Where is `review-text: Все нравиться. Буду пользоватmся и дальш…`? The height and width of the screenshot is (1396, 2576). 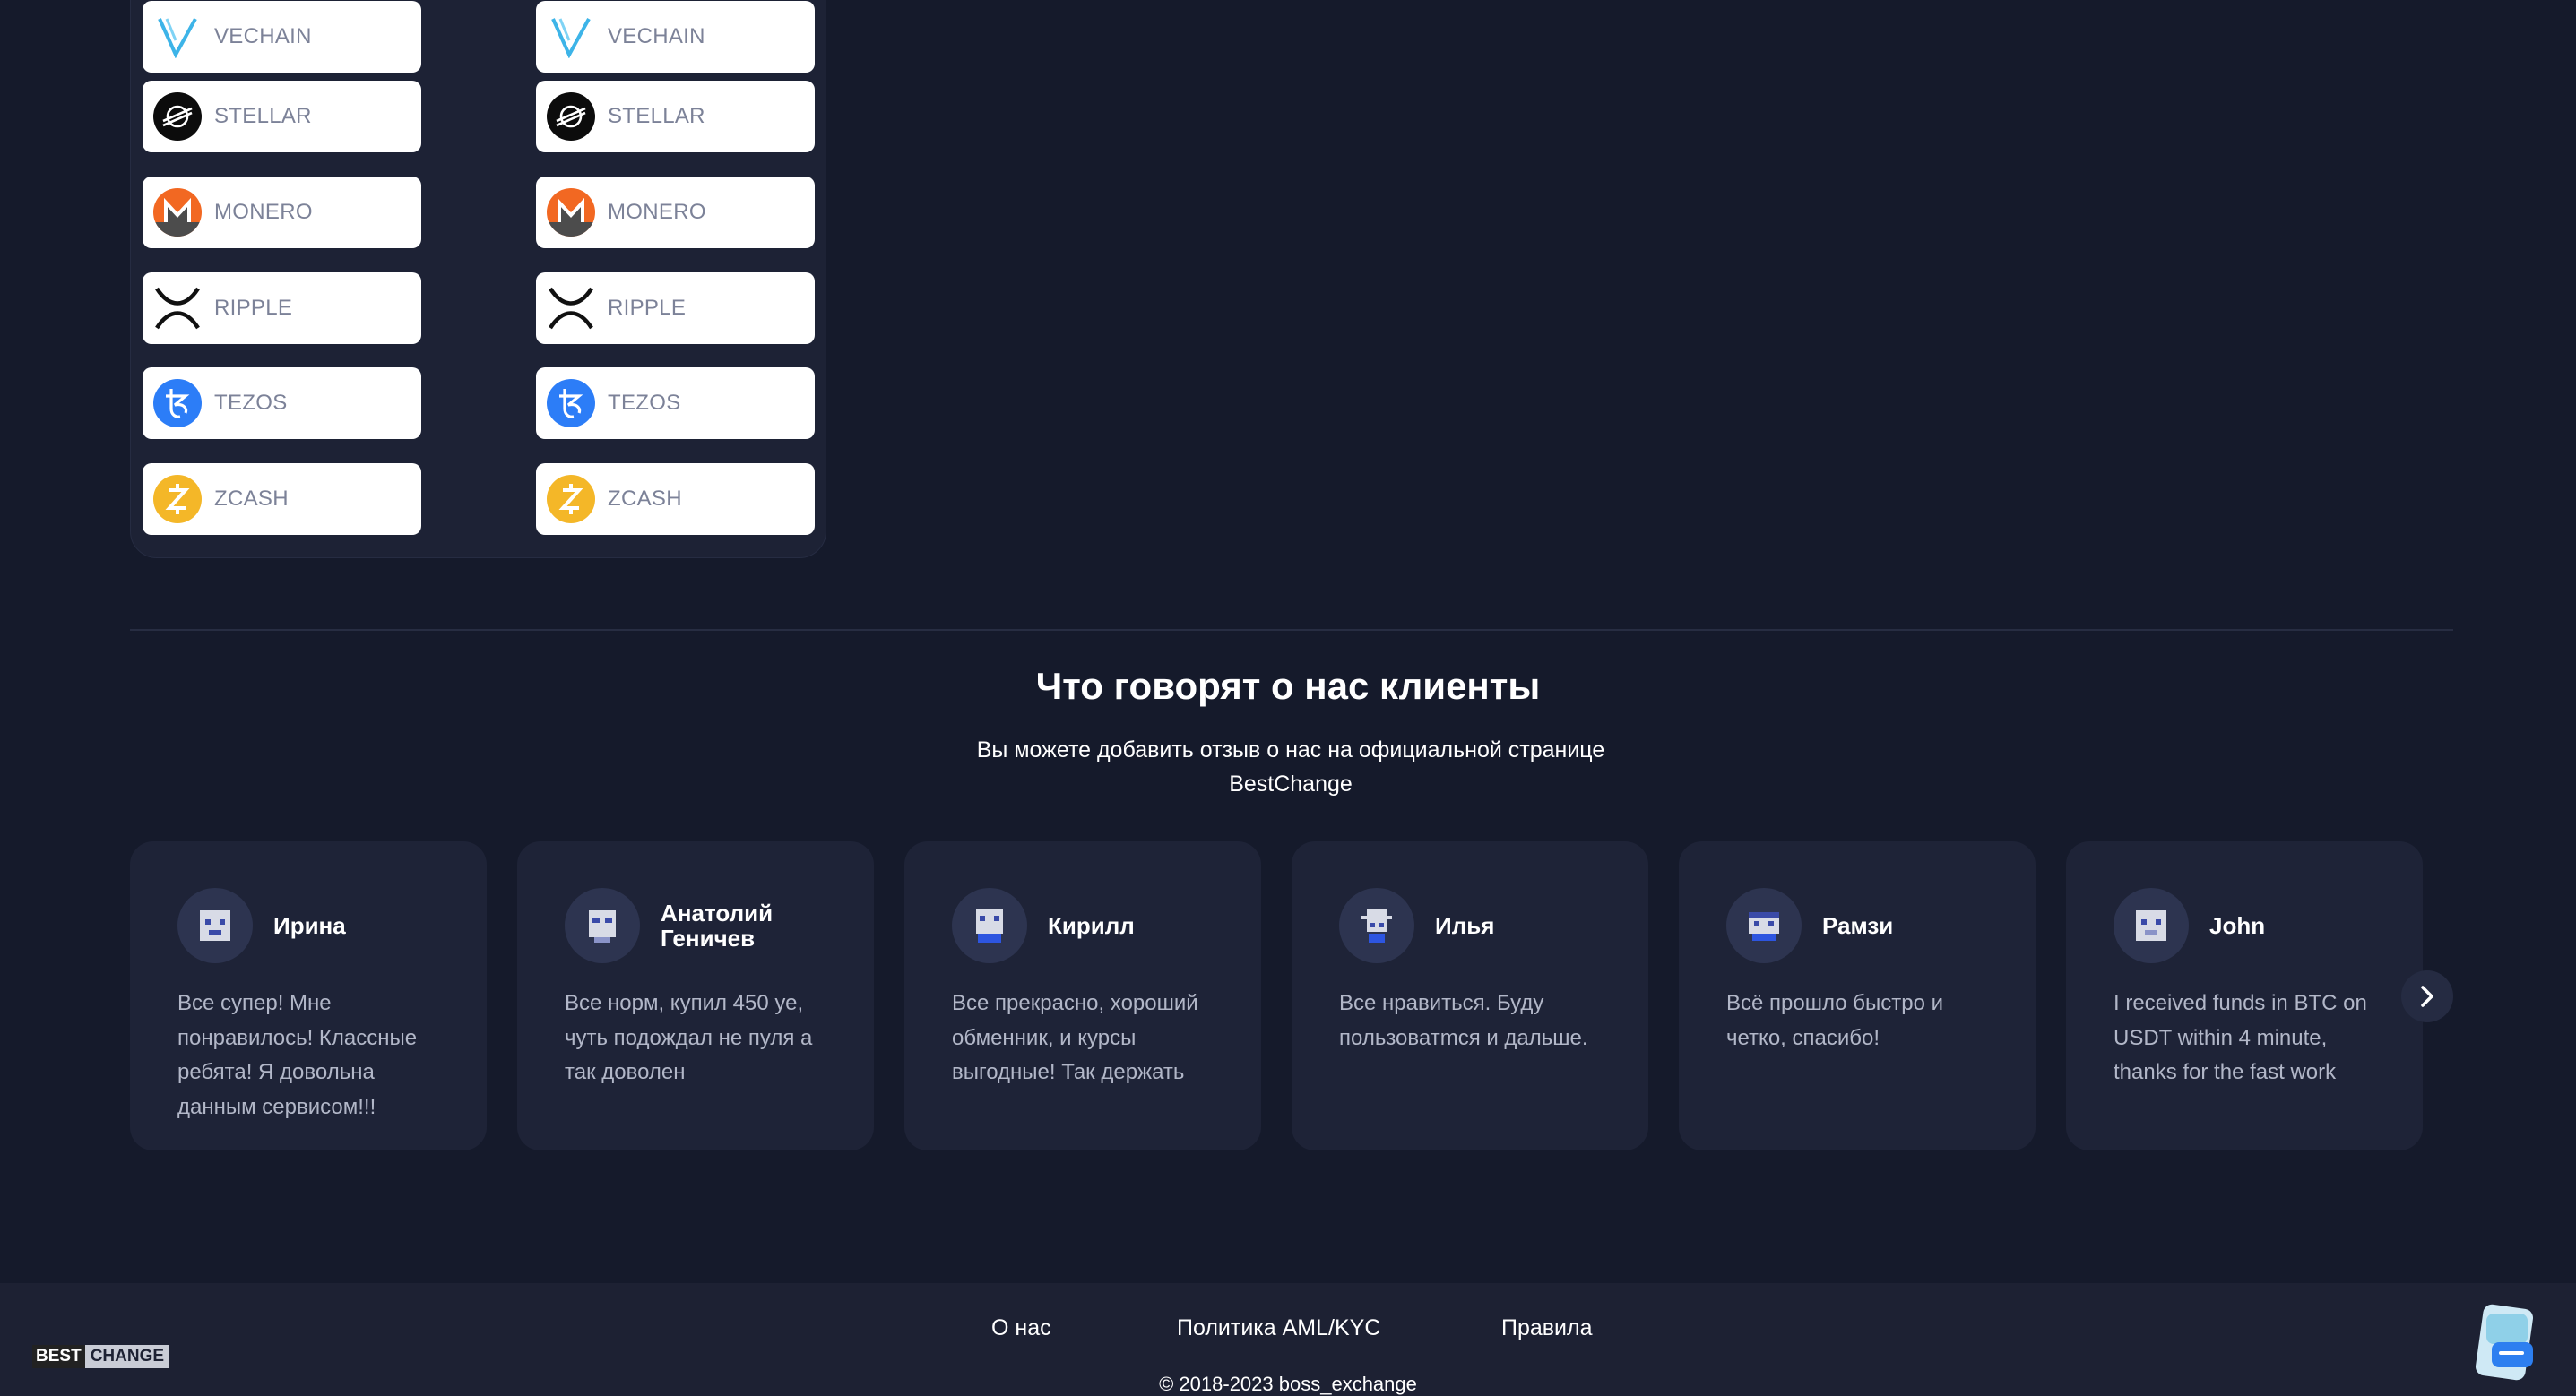 review-text: Все нравиться. Буду пользоватmся и дальш… is located at coordinates (1463, 1021).